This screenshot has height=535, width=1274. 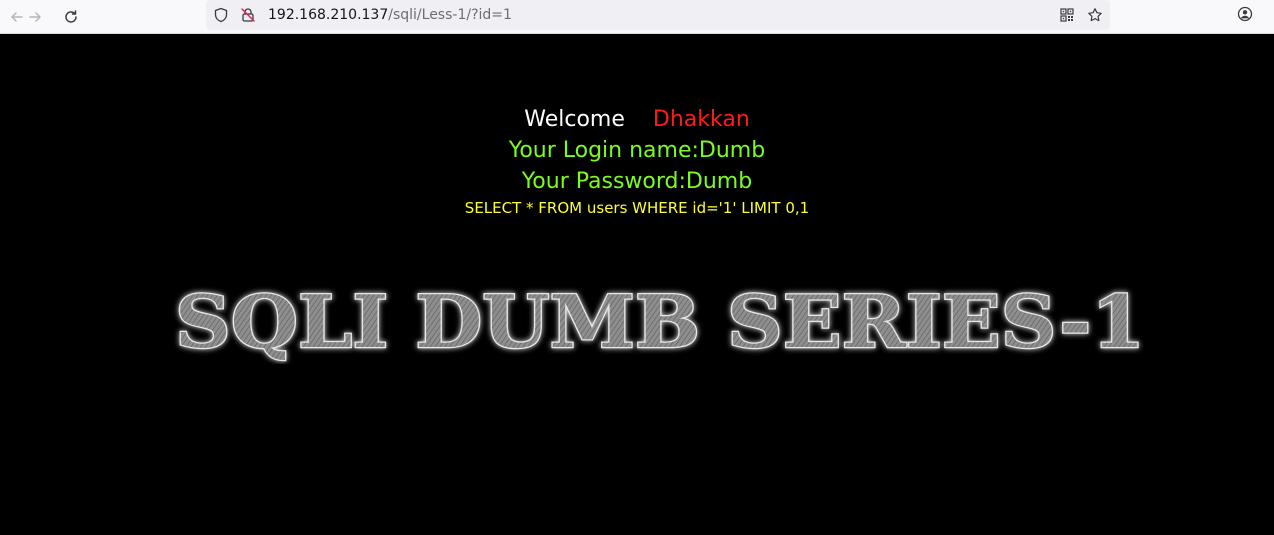 I want to click on url-host: 192.168.210.137, so click(x=328, y=15).